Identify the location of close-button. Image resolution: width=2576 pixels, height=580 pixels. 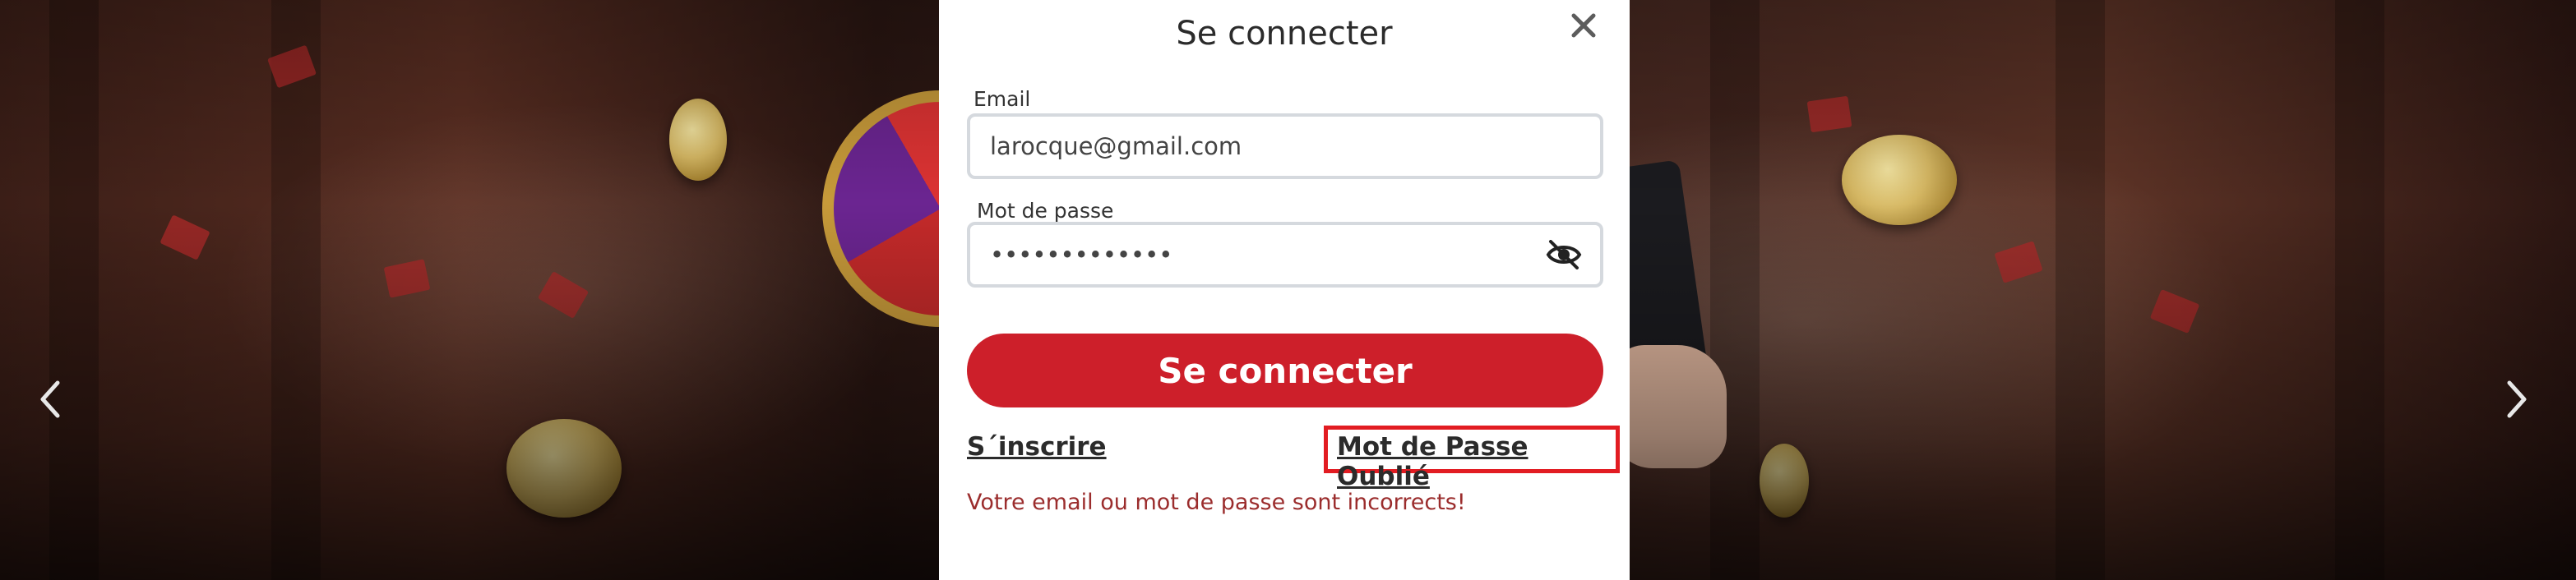
(1583, 28).